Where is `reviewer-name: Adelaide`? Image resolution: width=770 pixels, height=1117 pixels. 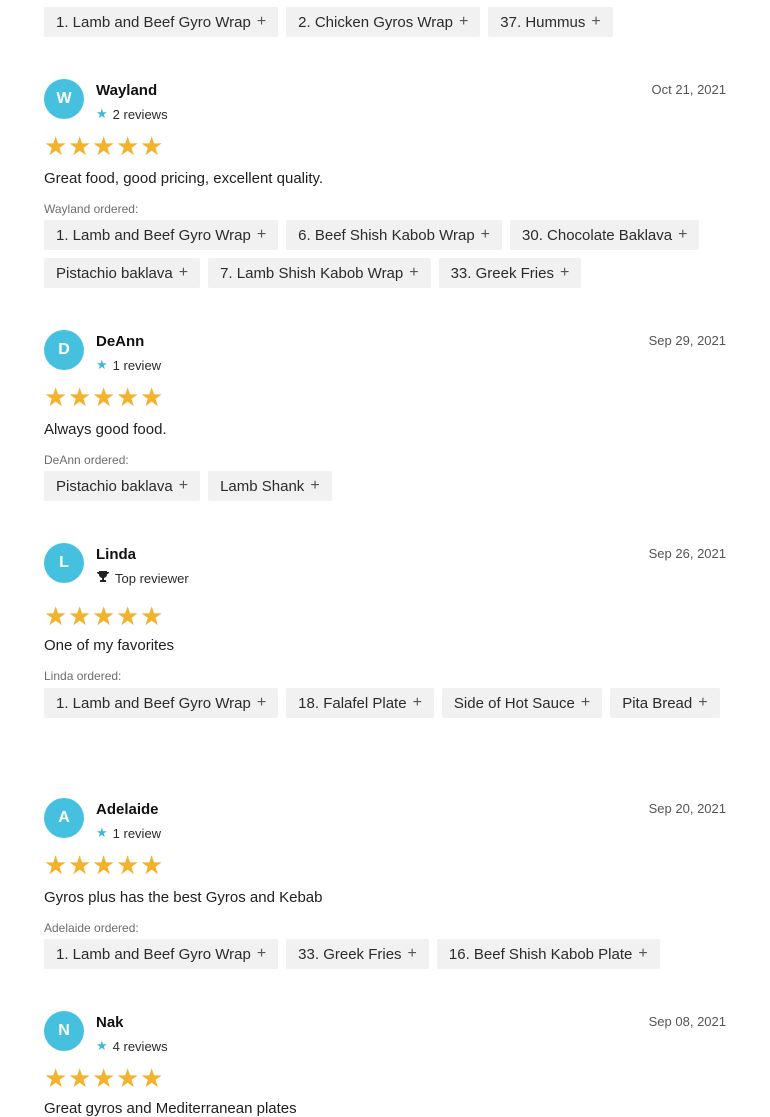
reviewer-name: Adelaide is located at coordinates (127, 809).